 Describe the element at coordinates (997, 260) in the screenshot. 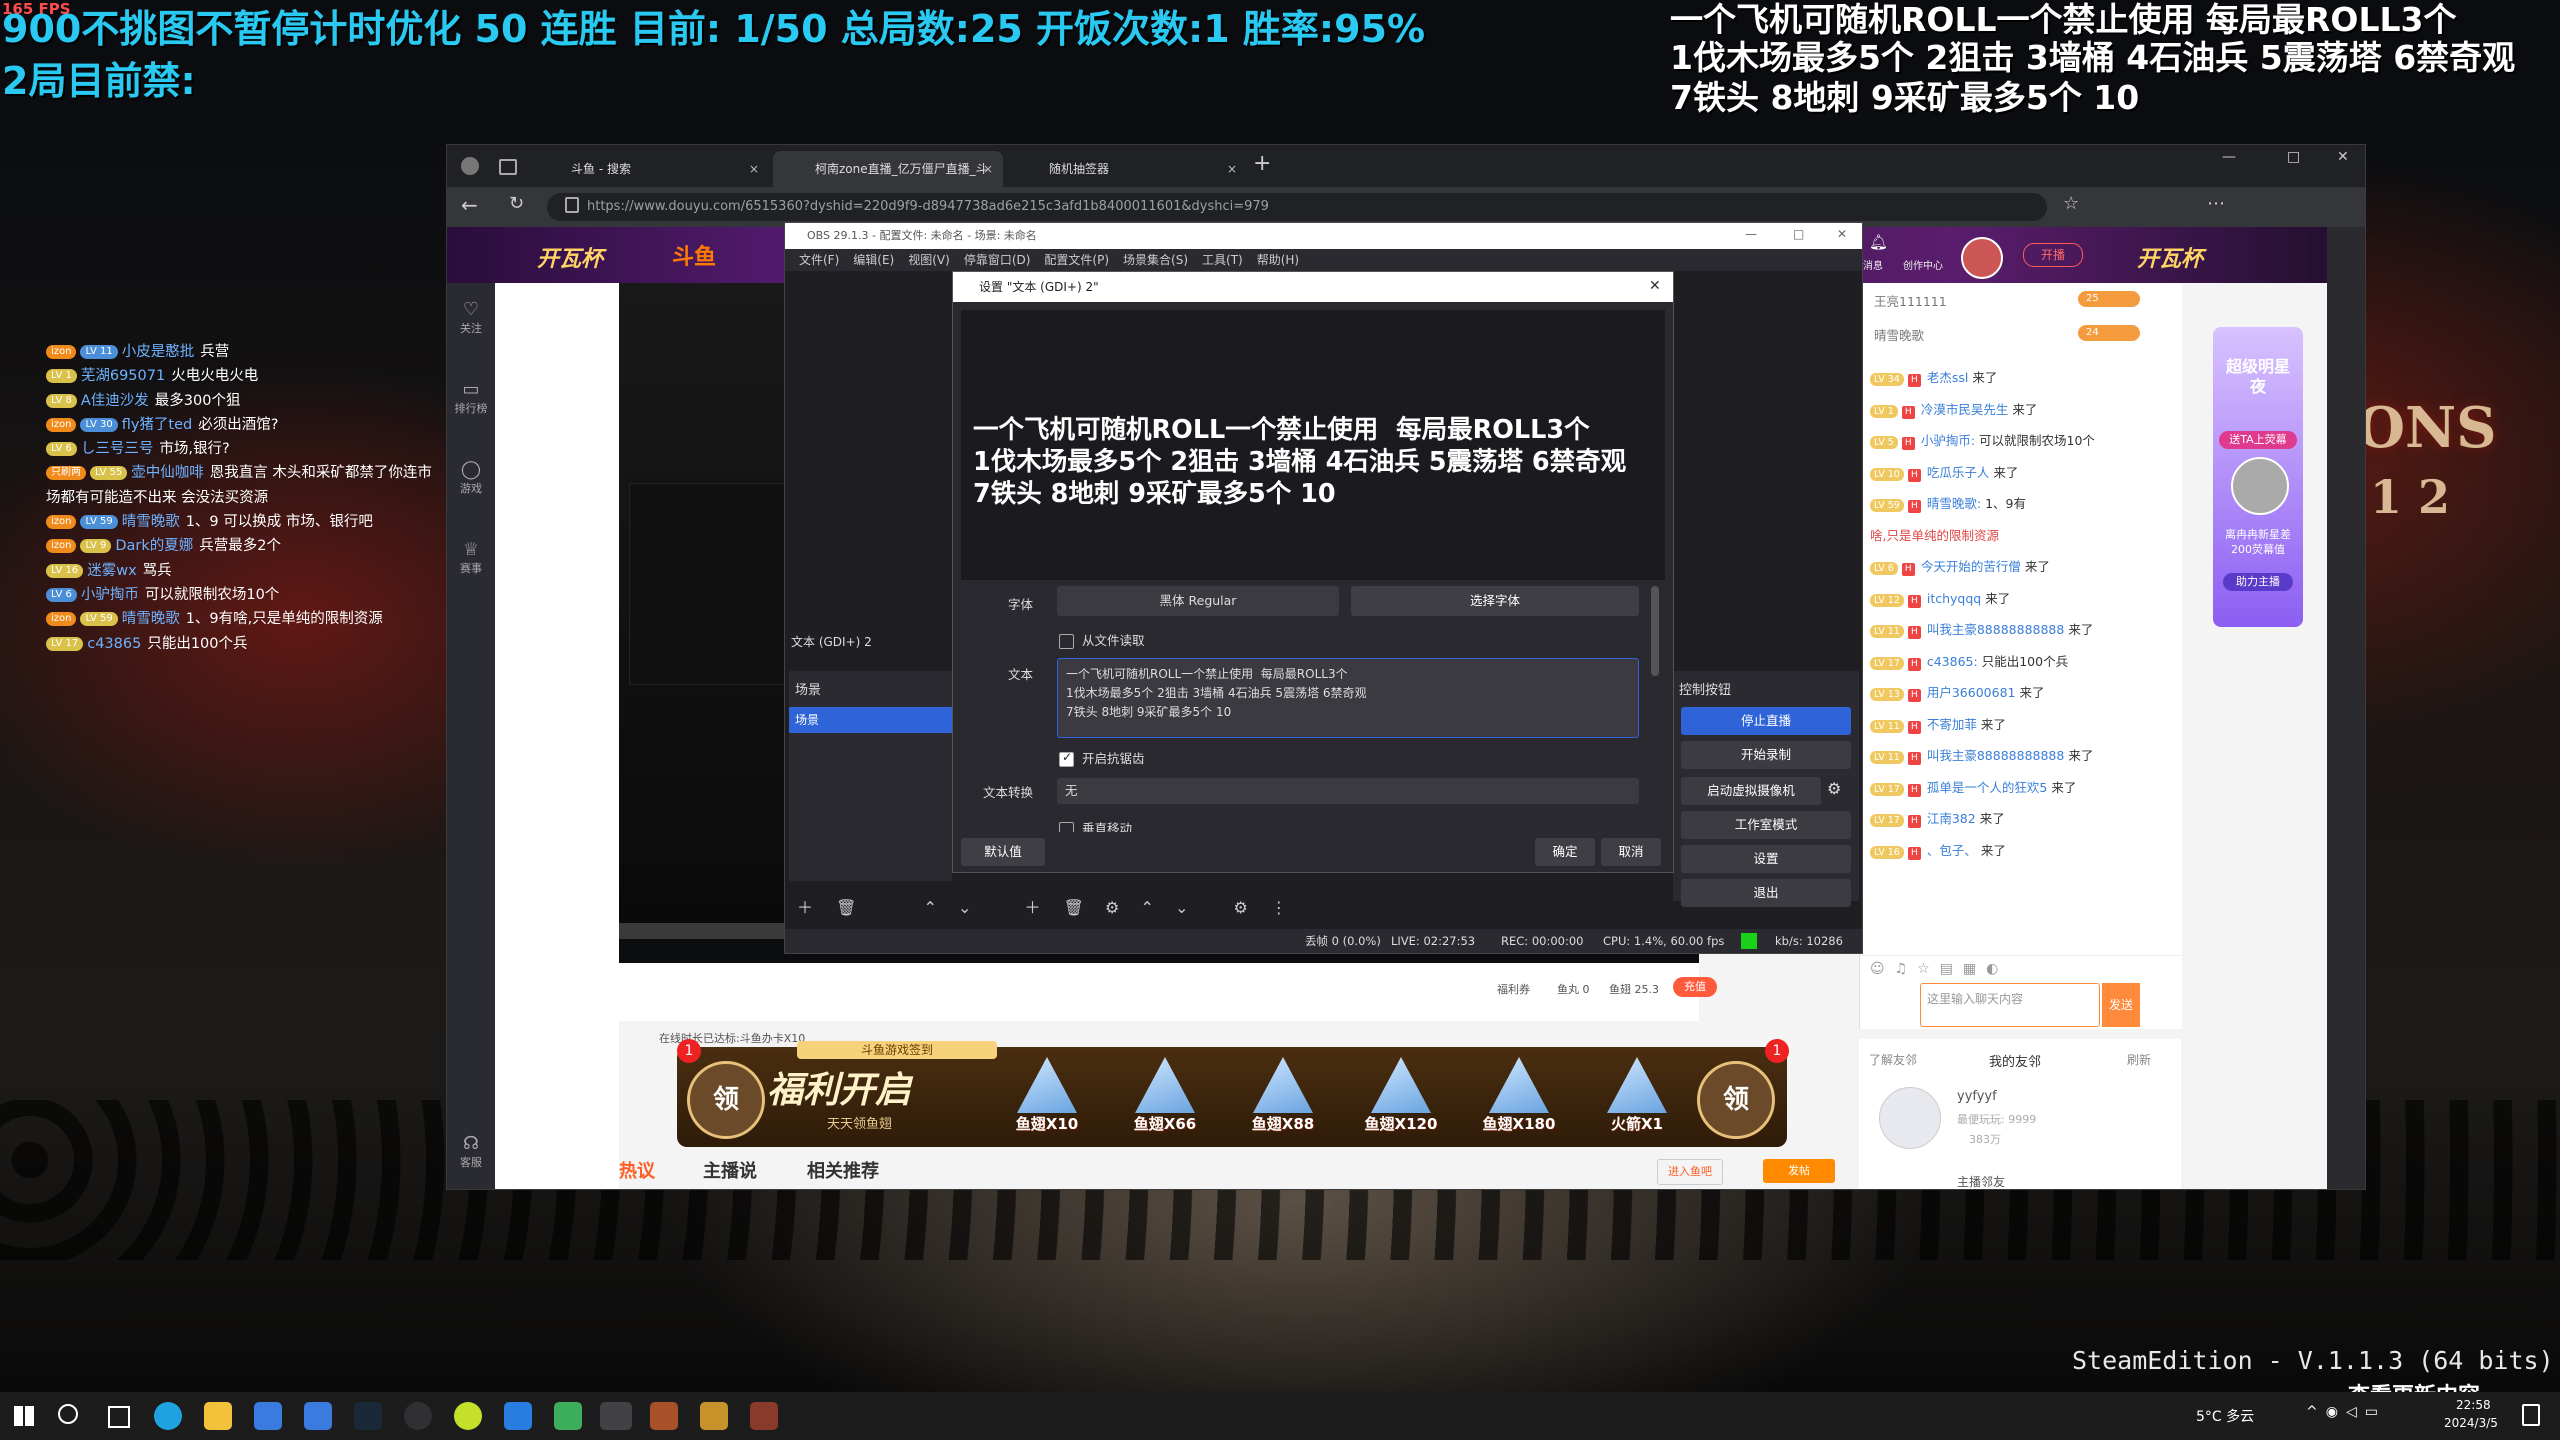

I see `obs-menu-item: 停靠窗口(D)` at that location.